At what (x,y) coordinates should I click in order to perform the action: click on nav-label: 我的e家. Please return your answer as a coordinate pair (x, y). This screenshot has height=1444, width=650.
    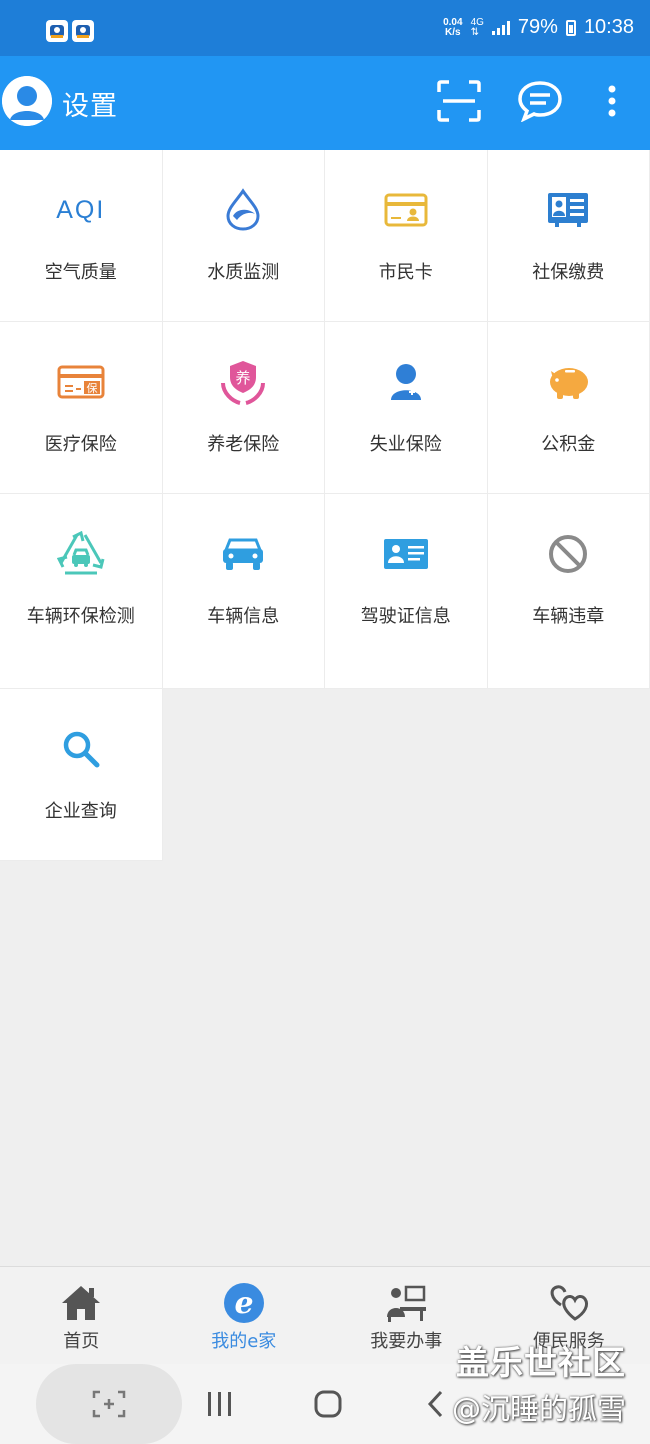
    Looking at the image, I should click on (244, 1341).